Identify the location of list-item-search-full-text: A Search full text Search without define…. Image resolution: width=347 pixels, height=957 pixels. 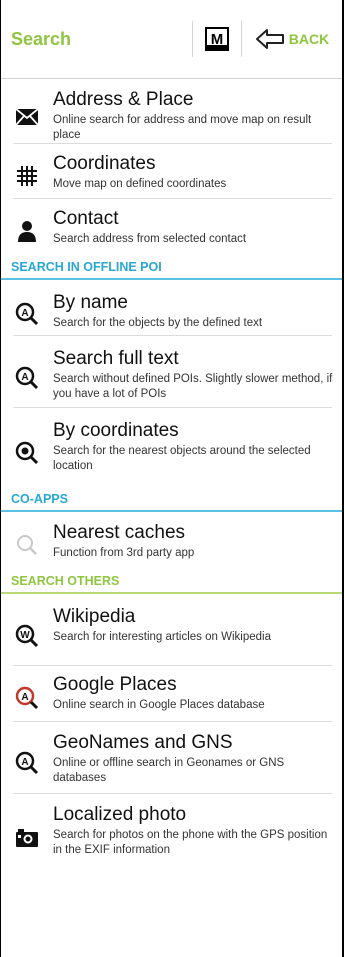
(171, 372).